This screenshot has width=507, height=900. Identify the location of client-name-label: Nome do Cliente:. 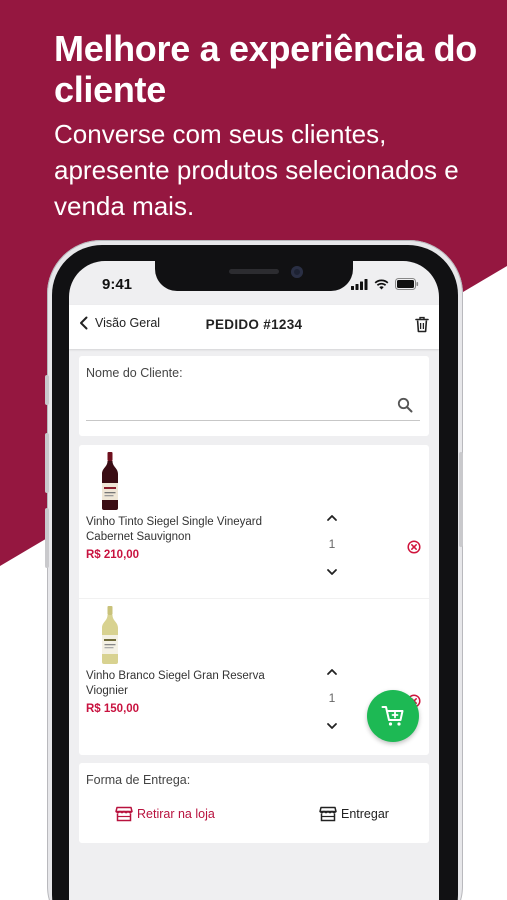
(134, 373).